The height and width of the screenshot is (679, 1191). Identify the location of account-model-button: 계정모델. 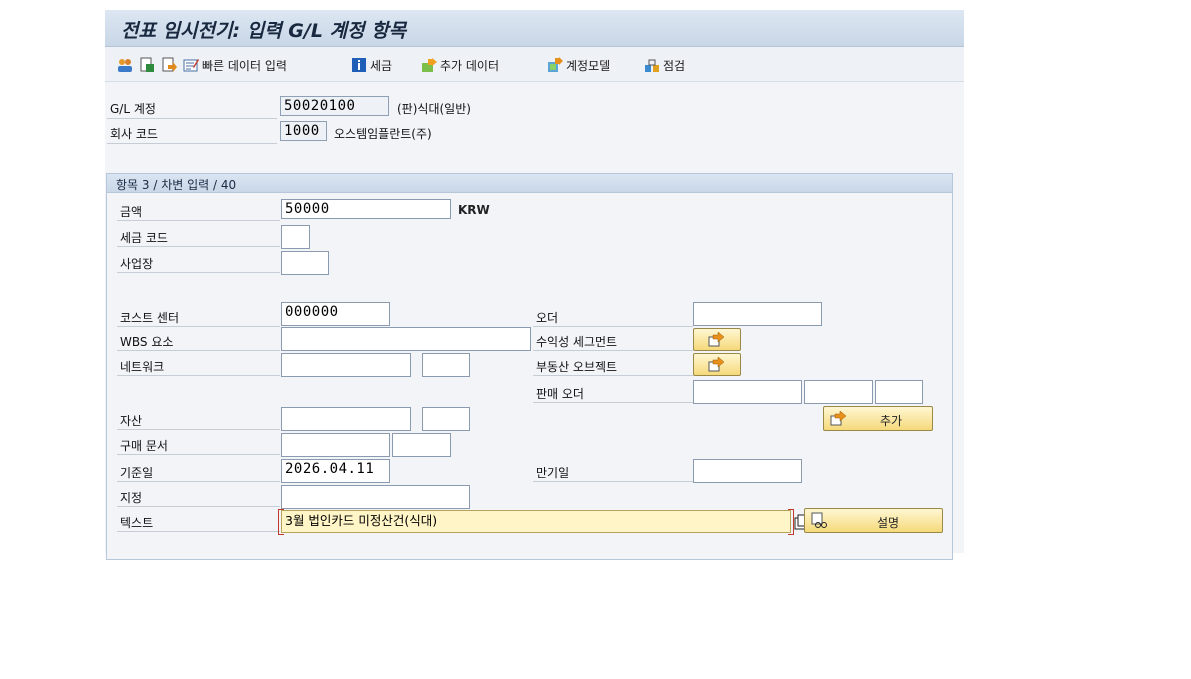
(578, 65).